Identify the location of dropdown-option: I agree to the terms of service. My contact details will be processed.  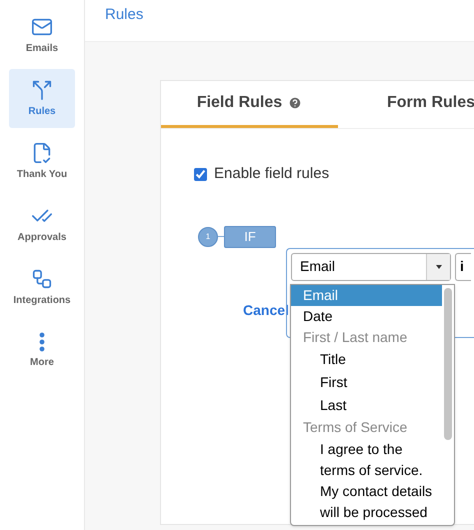
(366, 481).